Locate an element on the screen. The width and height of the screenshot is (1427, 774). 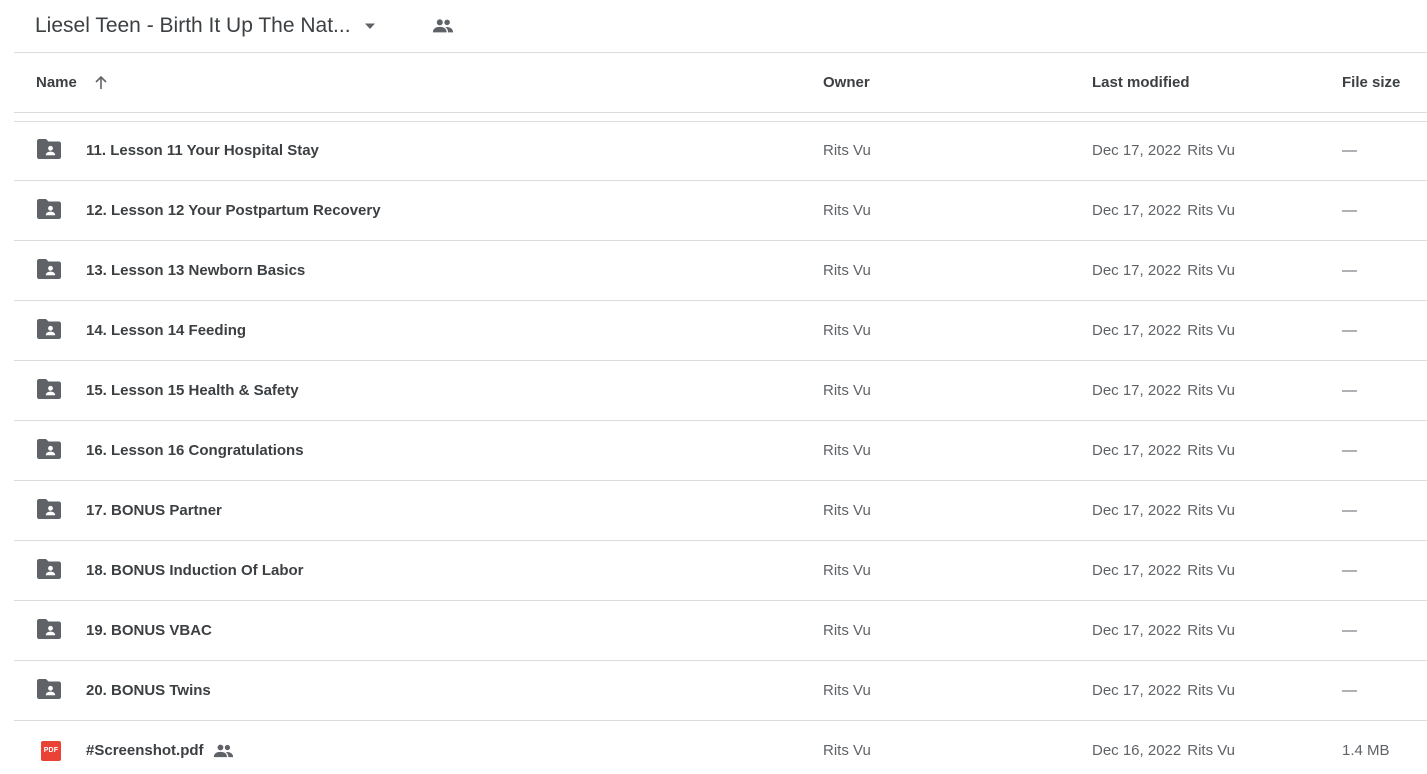
file-name-cell: 11. Lesson 11 Your Hospital Stay is located at coordinates (202, 150).